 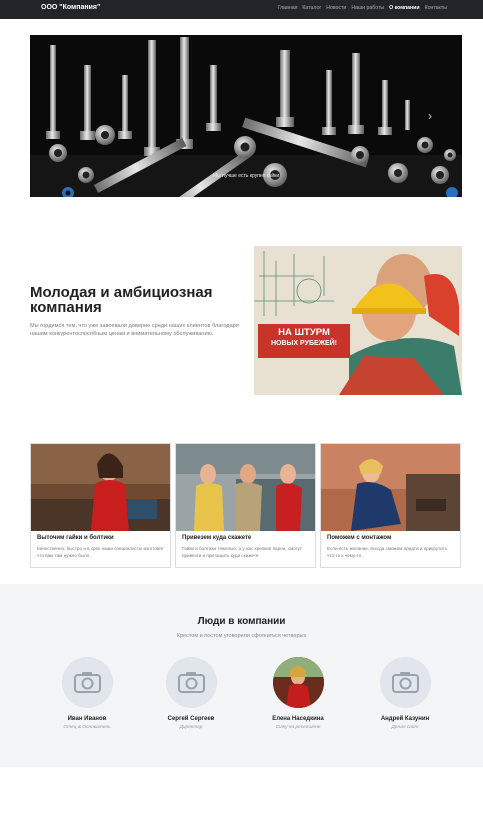 I want to click on poster-slogan-line2: НОВЫХ РУБЕЖЕЙ!, so click(x=303, y=343).